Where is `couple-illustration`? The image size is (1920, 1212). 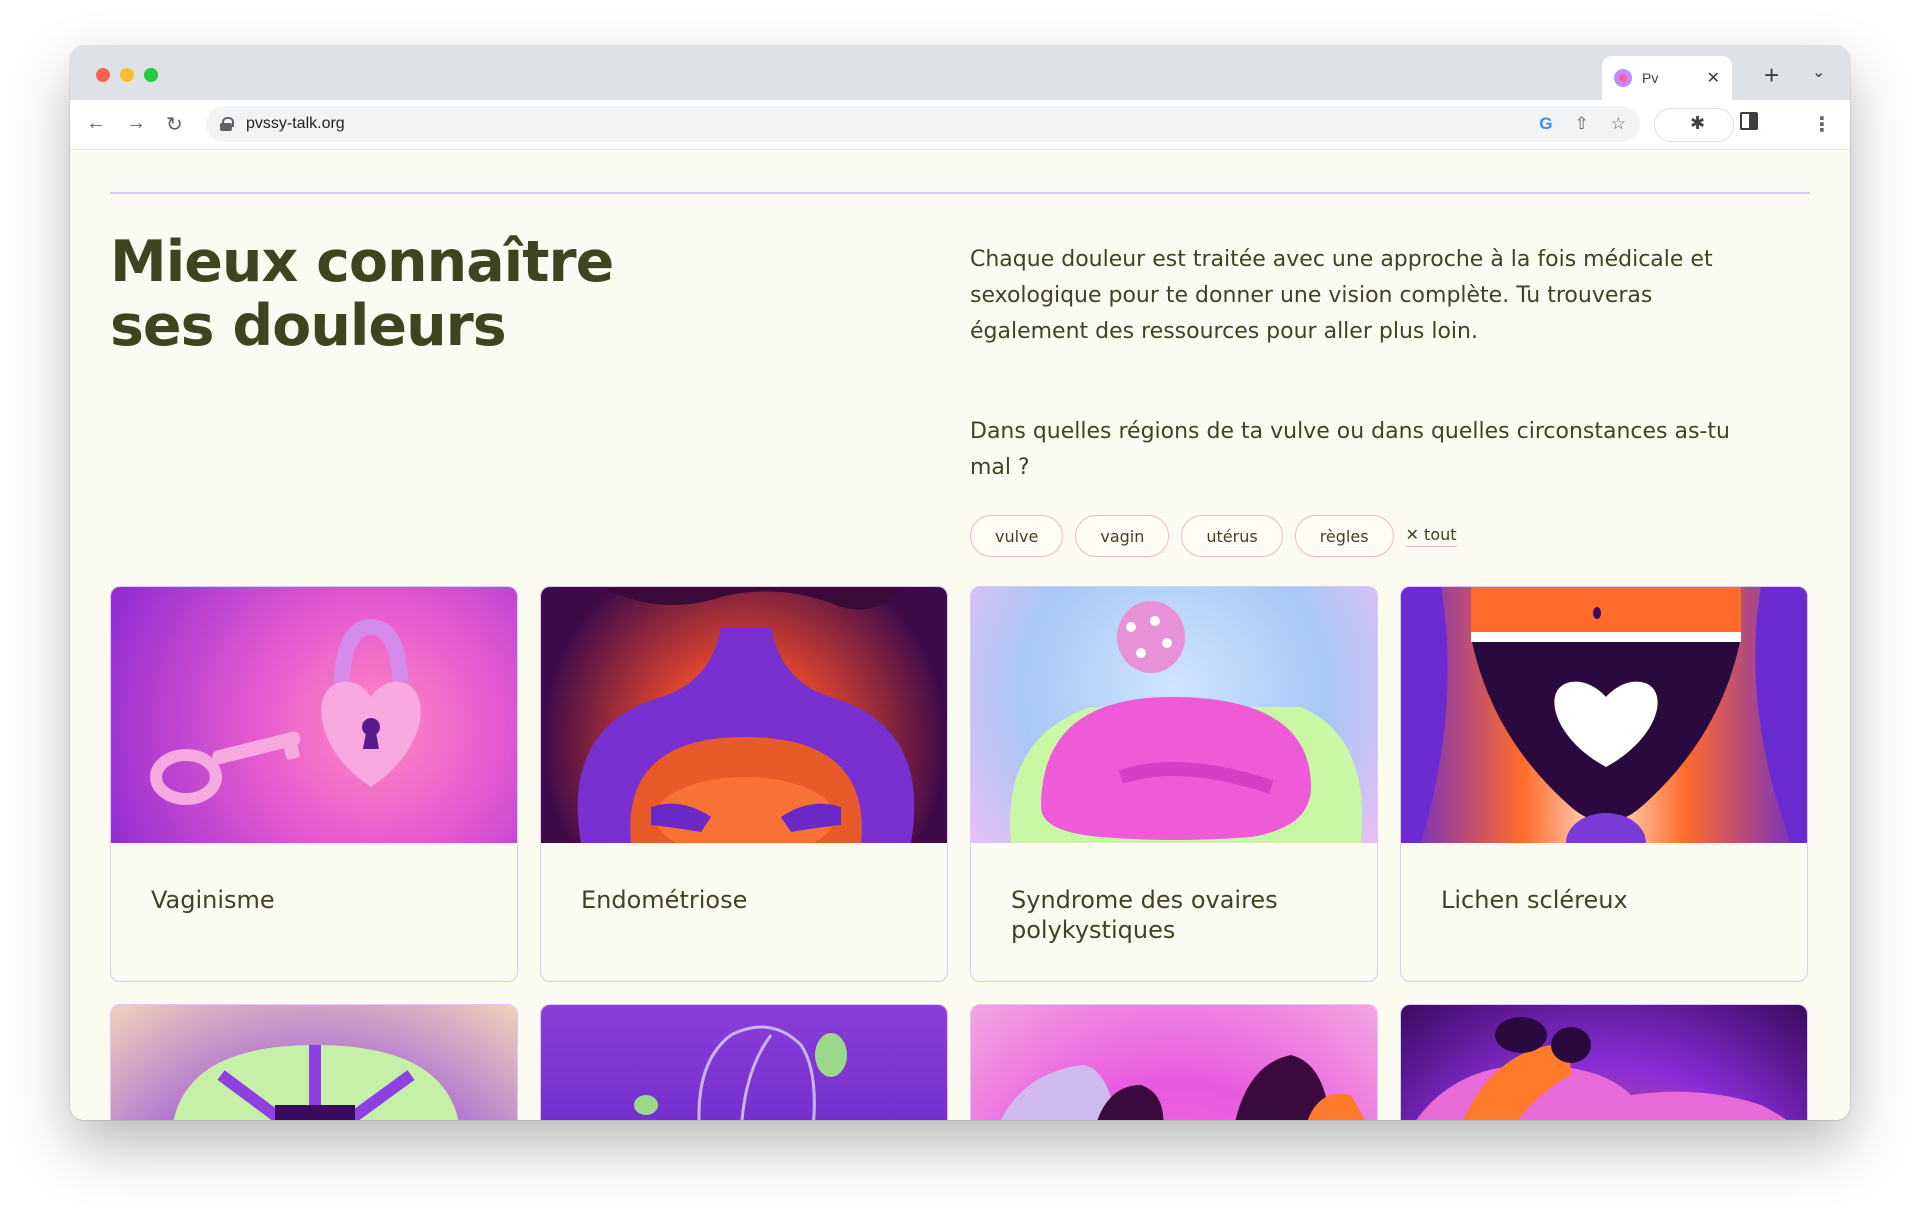 couple-illustration is located at coordinates (1601, 1068).